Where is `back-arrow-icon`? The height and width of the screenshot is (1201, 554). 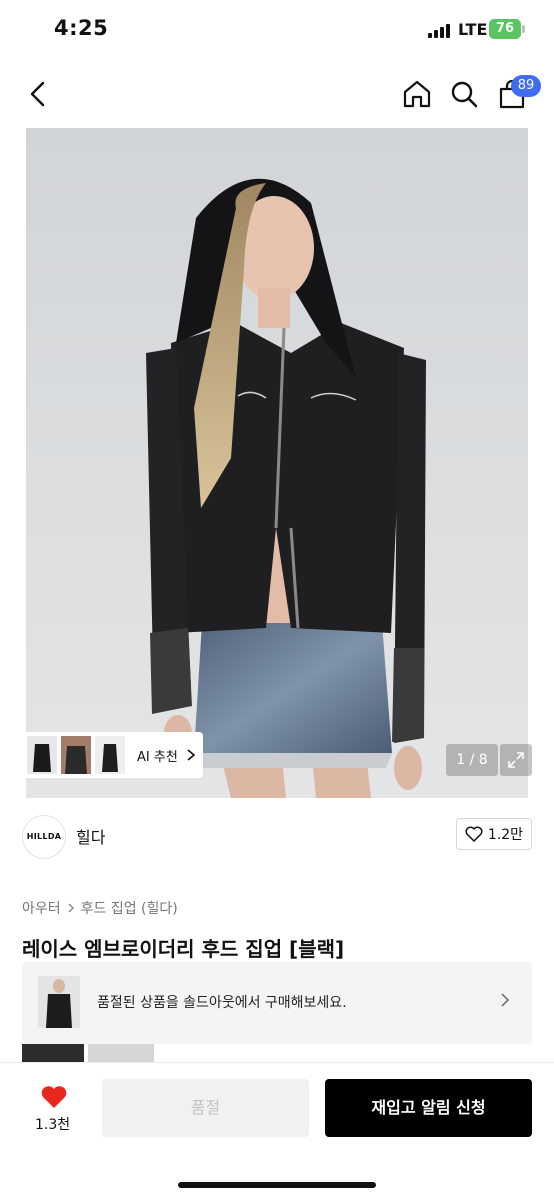 back-arrow-icon is located at coordinates (37, 94).